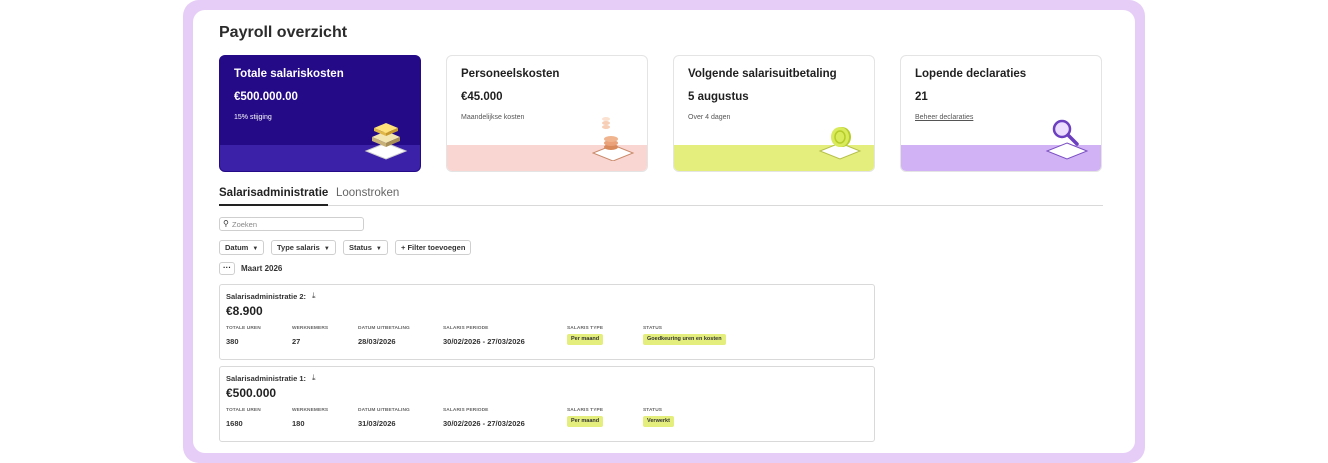  Describe the element at coordinates (718, 97) in the screenshot. I see `card-value: 5 augustus` at that location.